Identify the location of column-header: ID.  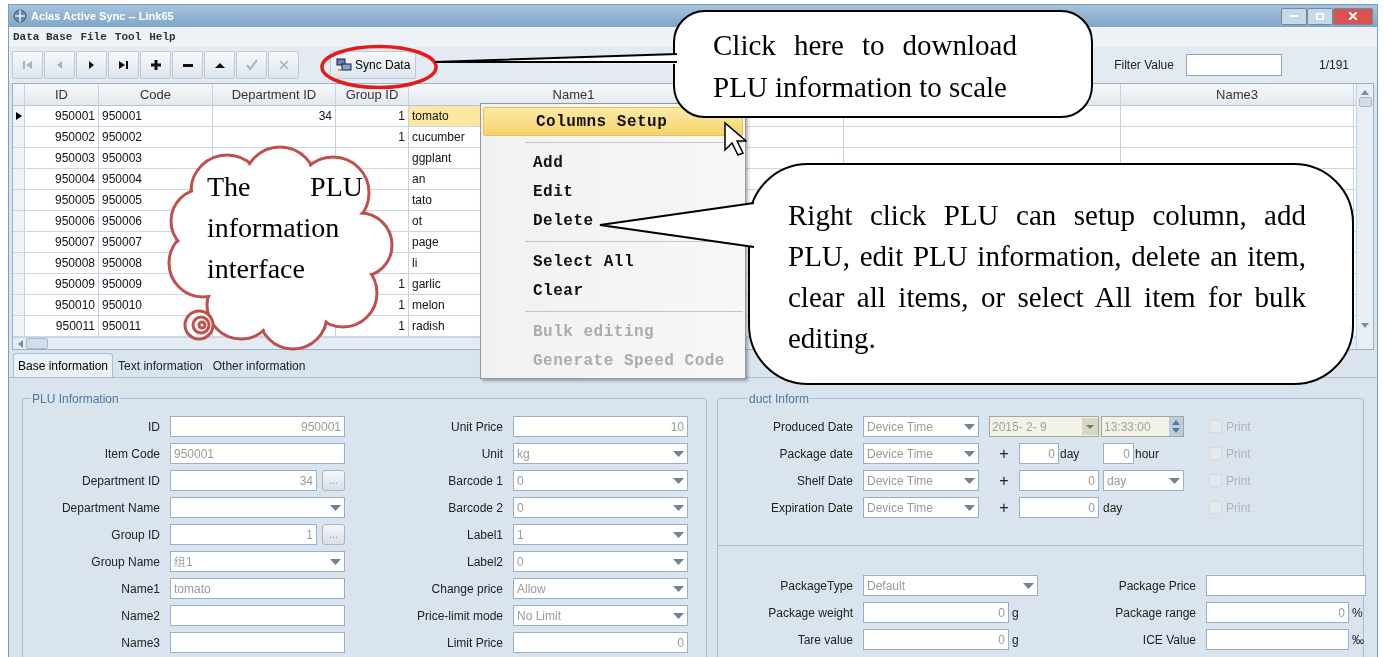
(62, 94).